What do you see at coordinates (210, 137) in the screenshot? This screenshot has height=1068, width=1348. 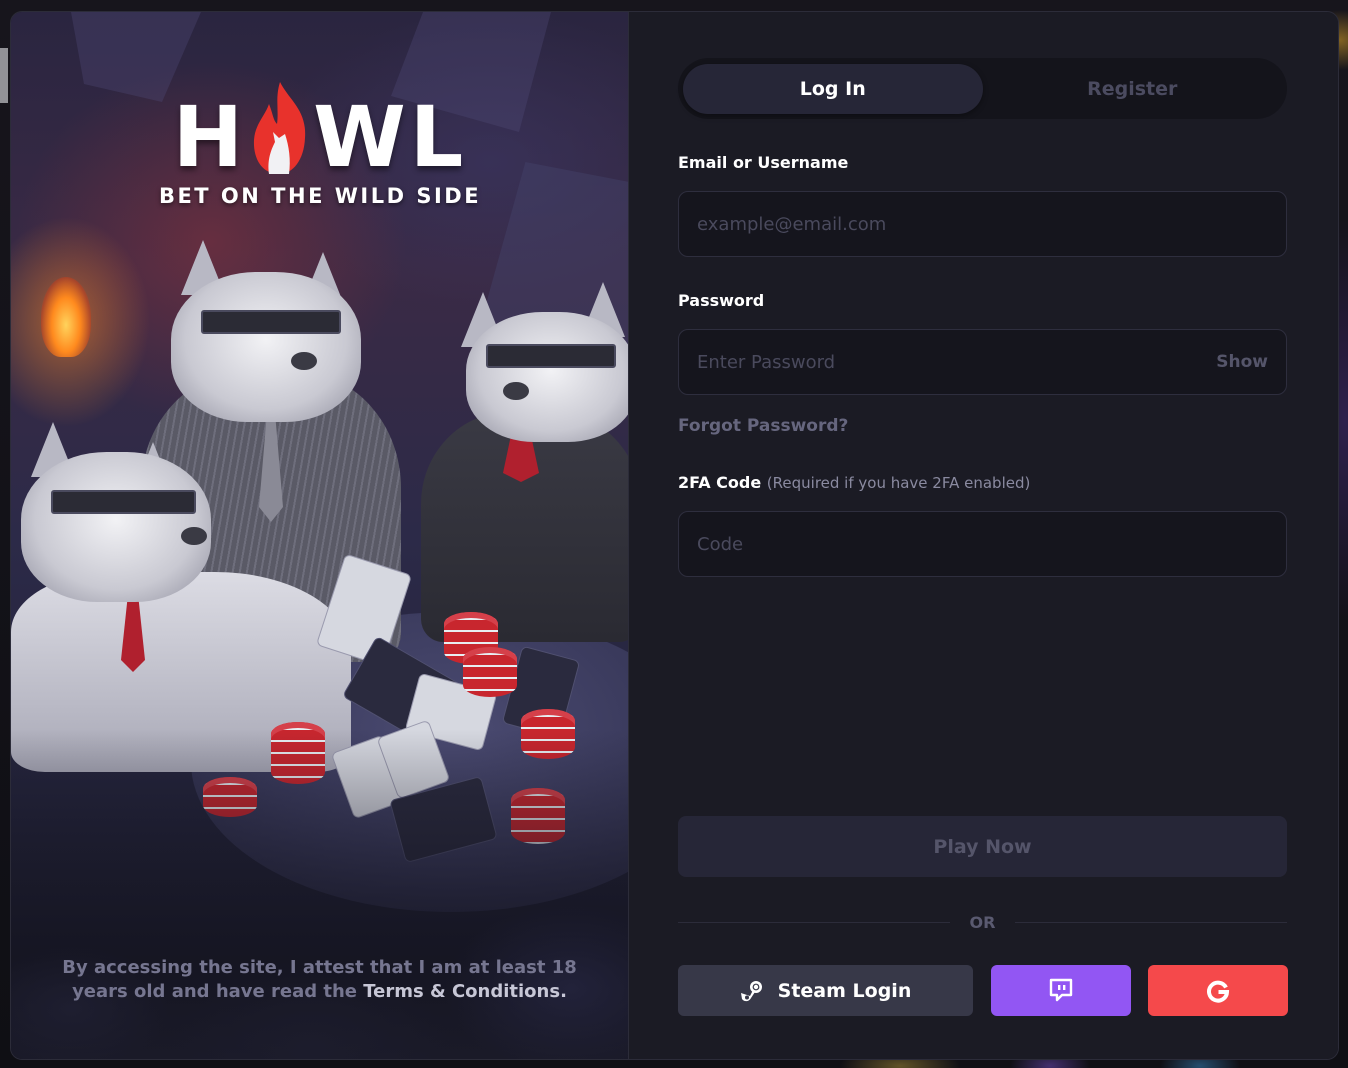 I see `logo-text-left: H` at bounding box center [210, 137].